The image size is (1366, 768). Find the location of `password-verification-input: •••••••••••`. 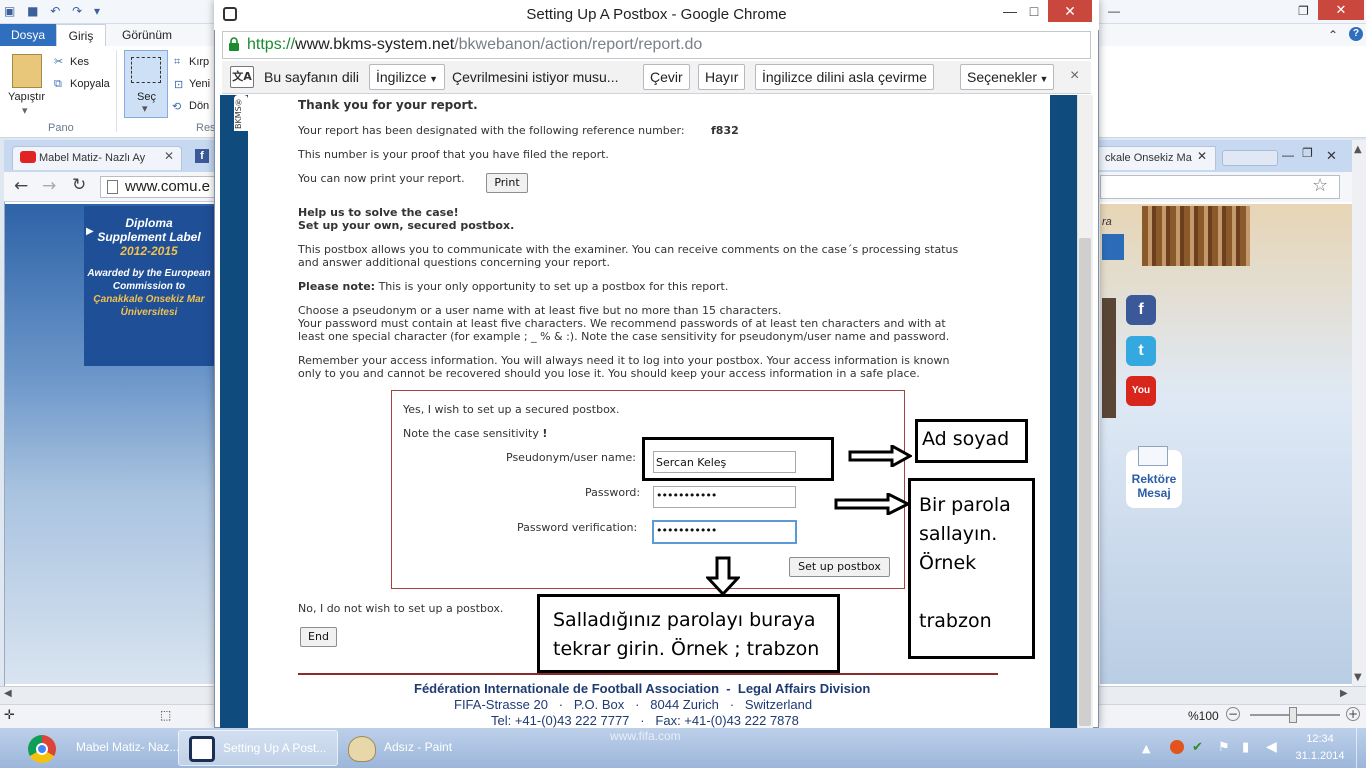

password-verification-input: ••••••••••• is located at coordinates (724, 532).